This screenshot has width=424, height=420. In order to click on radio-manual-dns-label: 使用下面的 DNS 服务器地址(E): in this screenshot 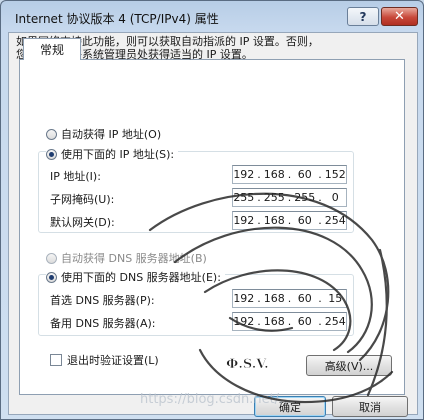, I will do `click(141, 277)`.